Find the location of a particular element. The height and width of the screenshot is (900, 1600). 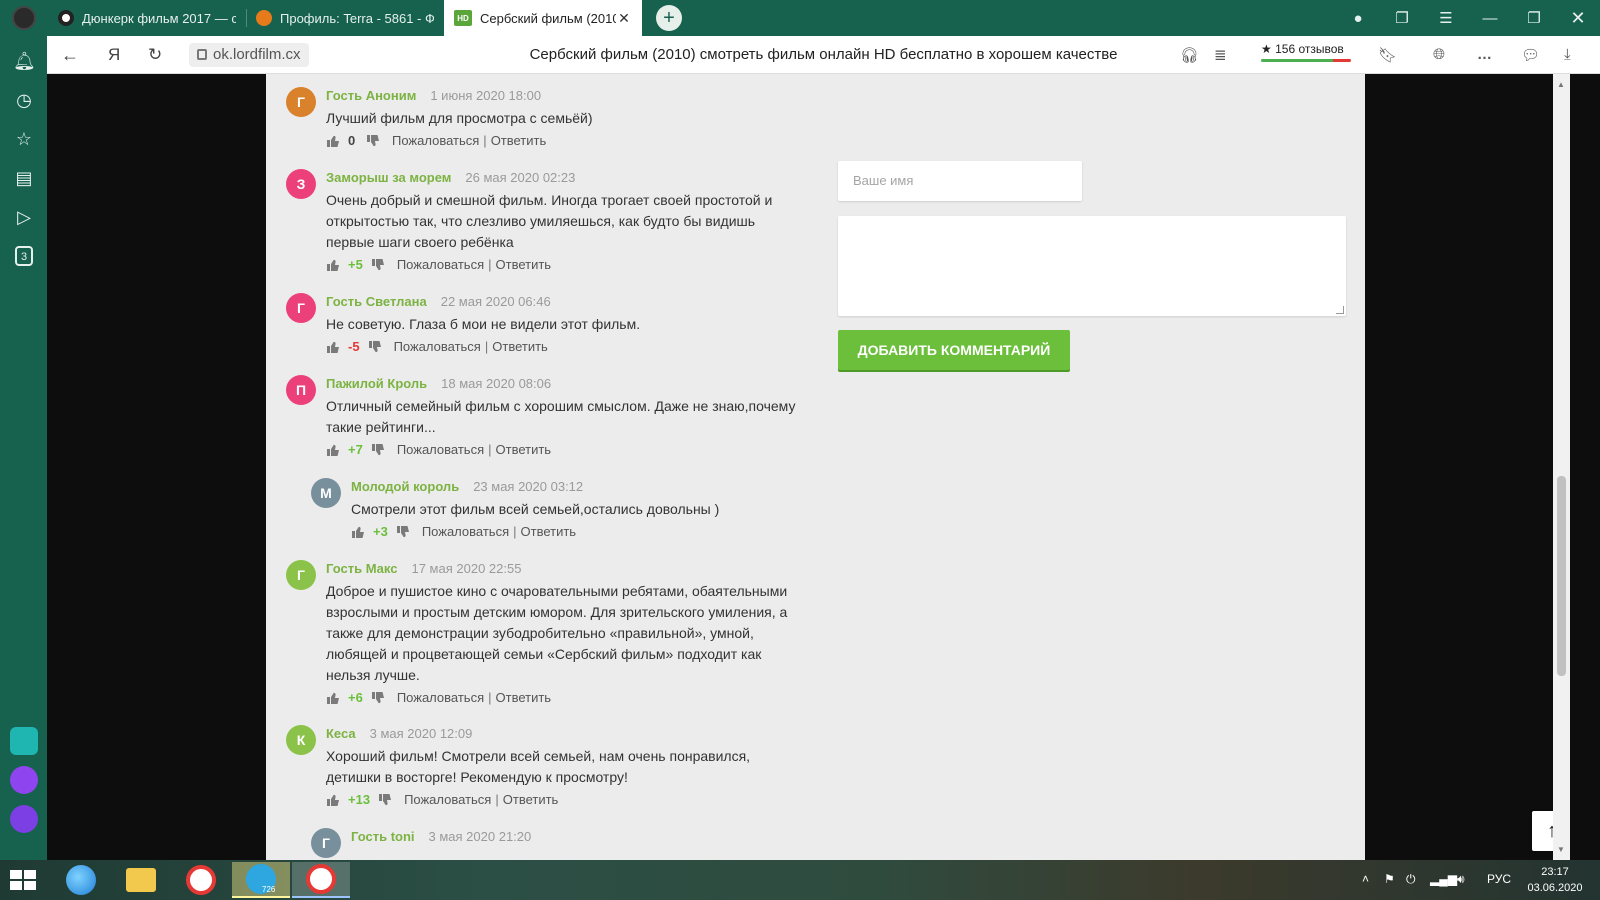

browser-menu-logo-icon is located at coordinates (24, 18).